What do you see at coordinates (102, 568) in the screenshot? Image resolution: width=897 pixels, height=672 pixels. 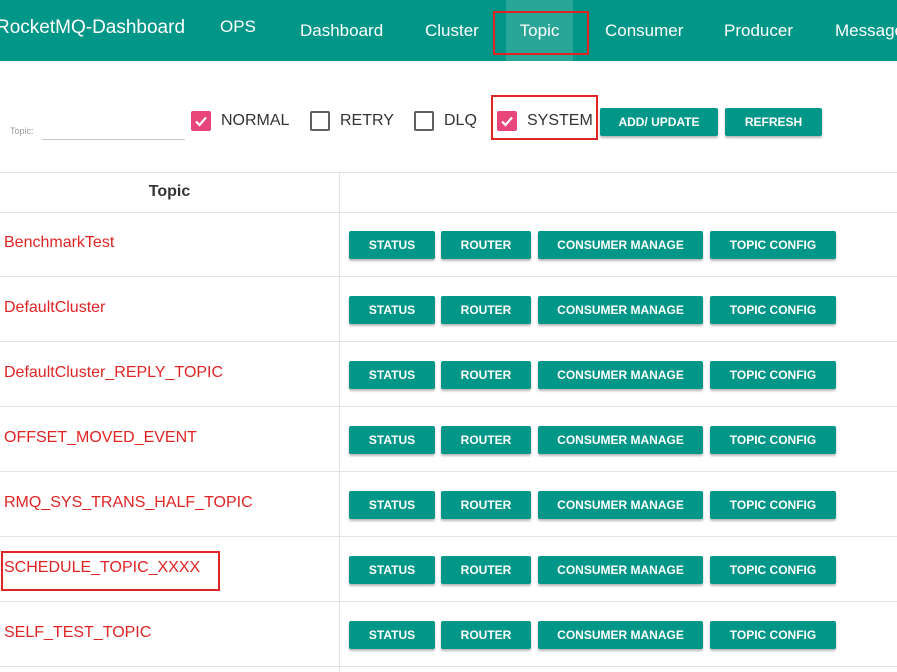 I see `topic-name: SCHEDULE_TOPIC_XXXX` at bounding box center [102, 568].